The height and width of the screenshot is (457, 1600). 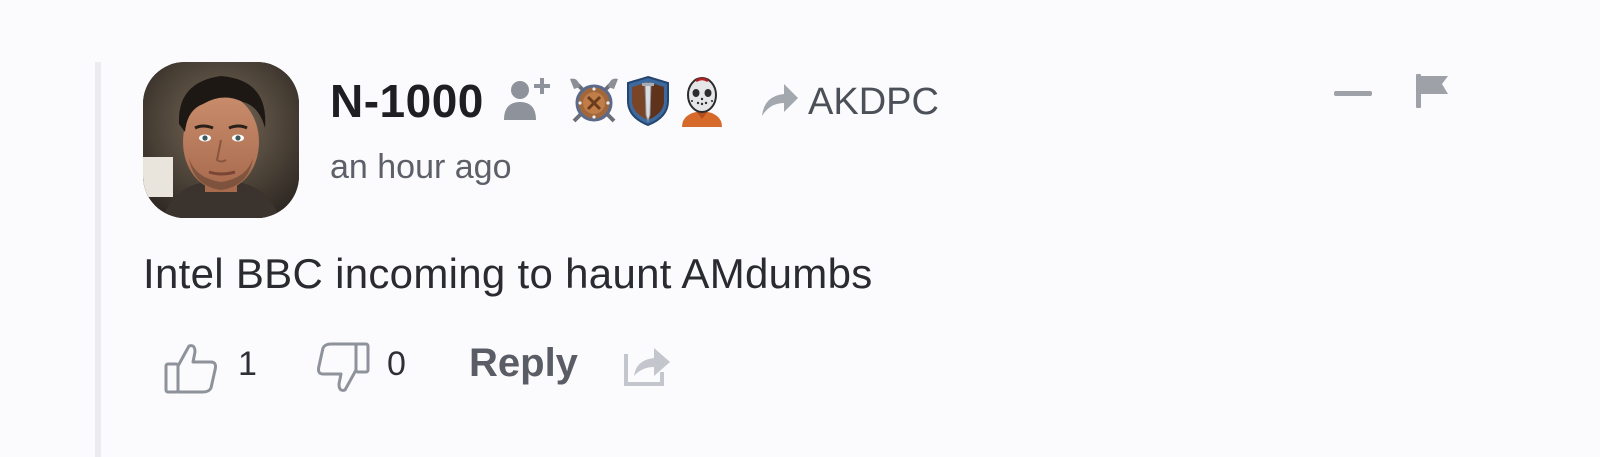 I want to click on username: N-1000, so click(x=407, y=101).